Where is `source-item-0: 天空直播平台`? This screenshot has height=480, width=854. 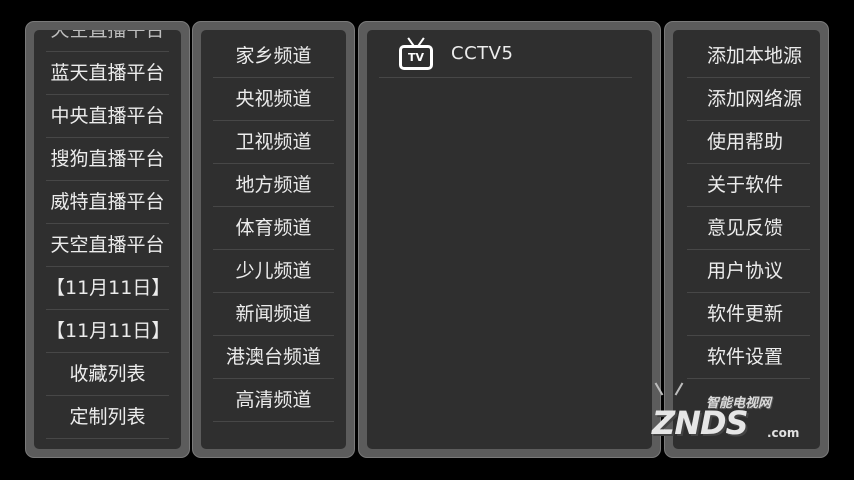
source-item-0: 天空直播平台 is located at coordinates (107, 41).